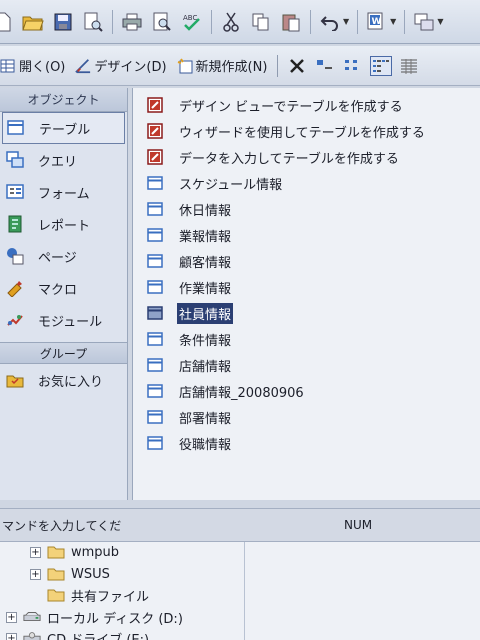 The image size is (480, 640). What do you see at coordinates (8, 66) in the screenshot?
I see `open-table-icon` at bounding box center [8, 66].